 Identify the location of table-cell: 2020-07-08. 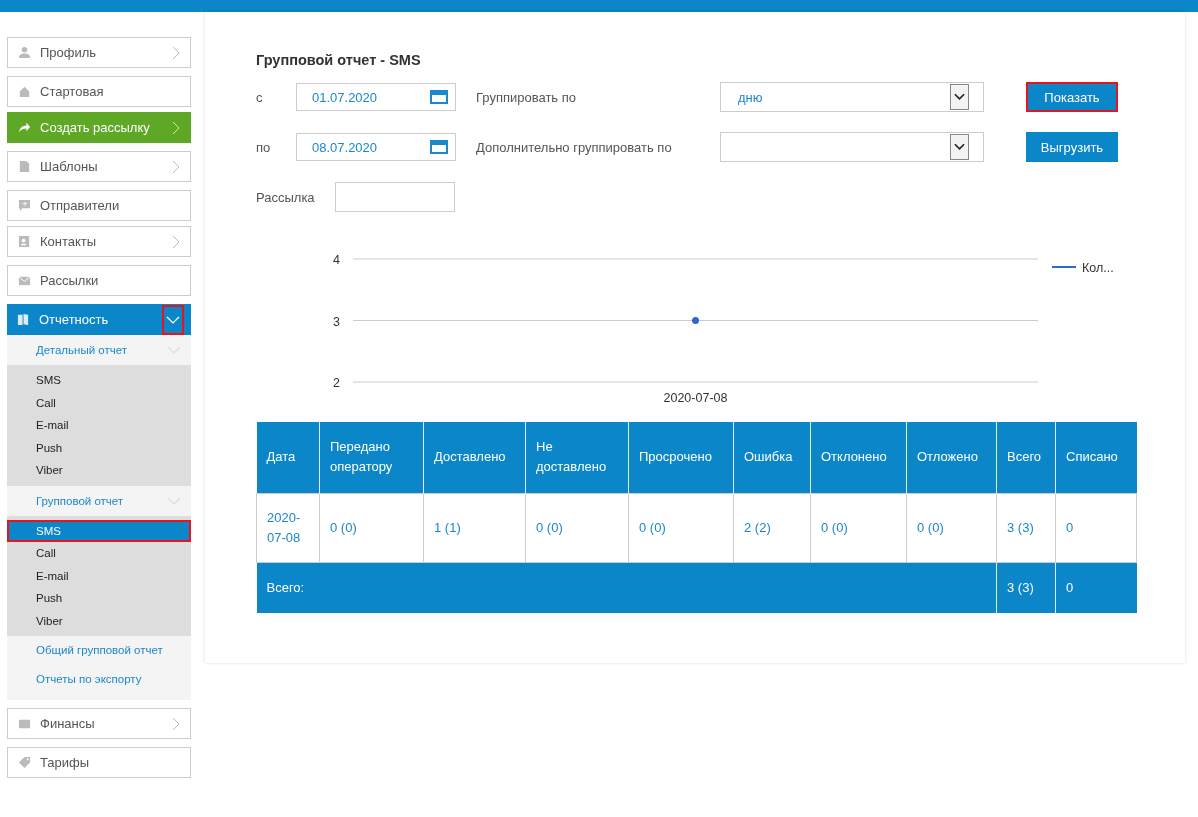
(288, 527).